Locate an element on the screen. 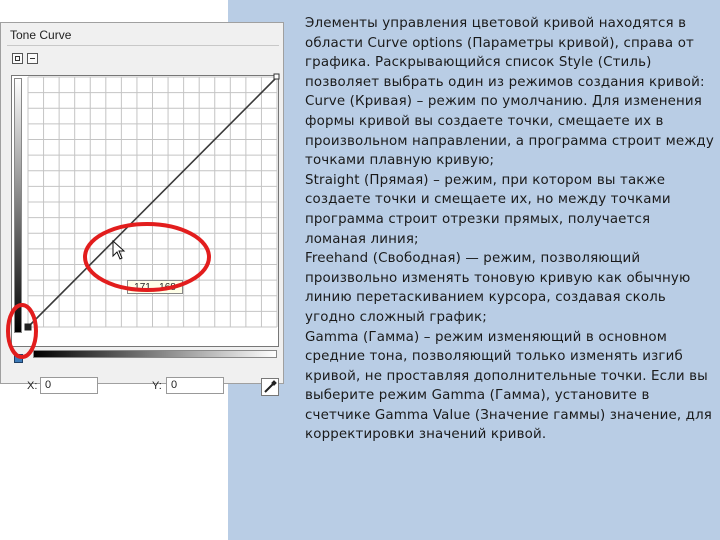 The height and width of the screenshot is (540, 720). point-marker-icon is located at coordinates (18, 358).